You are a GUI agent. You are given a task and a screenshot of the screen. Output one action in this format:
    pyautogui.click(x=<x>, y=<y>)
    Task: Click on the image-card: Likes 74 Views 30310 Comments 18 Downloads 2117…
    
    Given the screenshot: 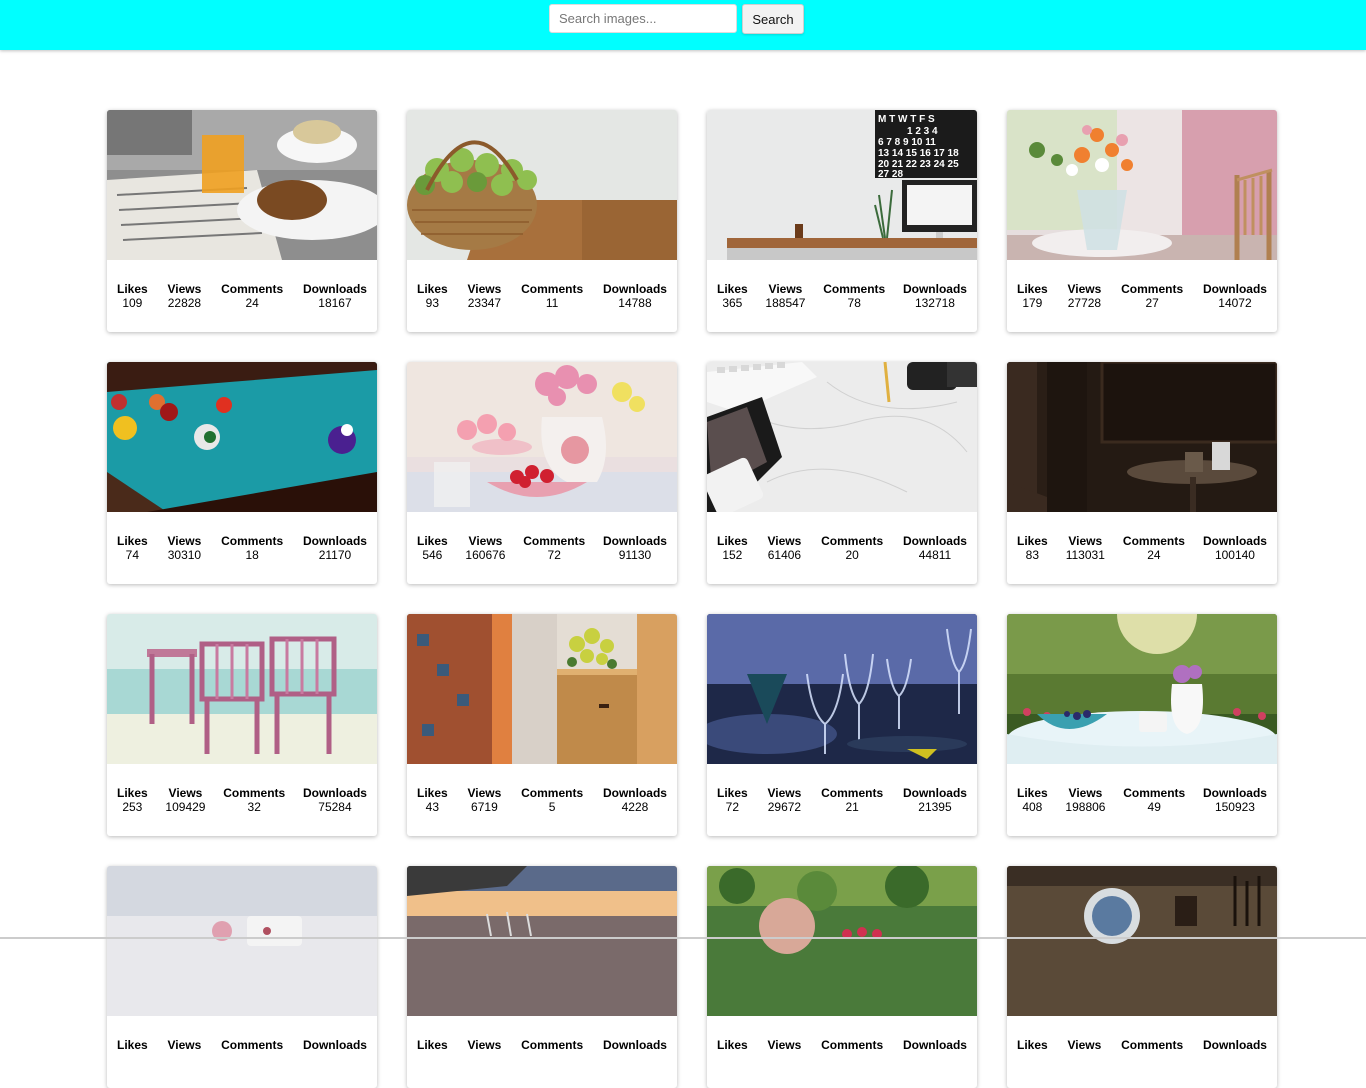 What is the action you would take?
    pyautogui.click(x=242, y=473)
    